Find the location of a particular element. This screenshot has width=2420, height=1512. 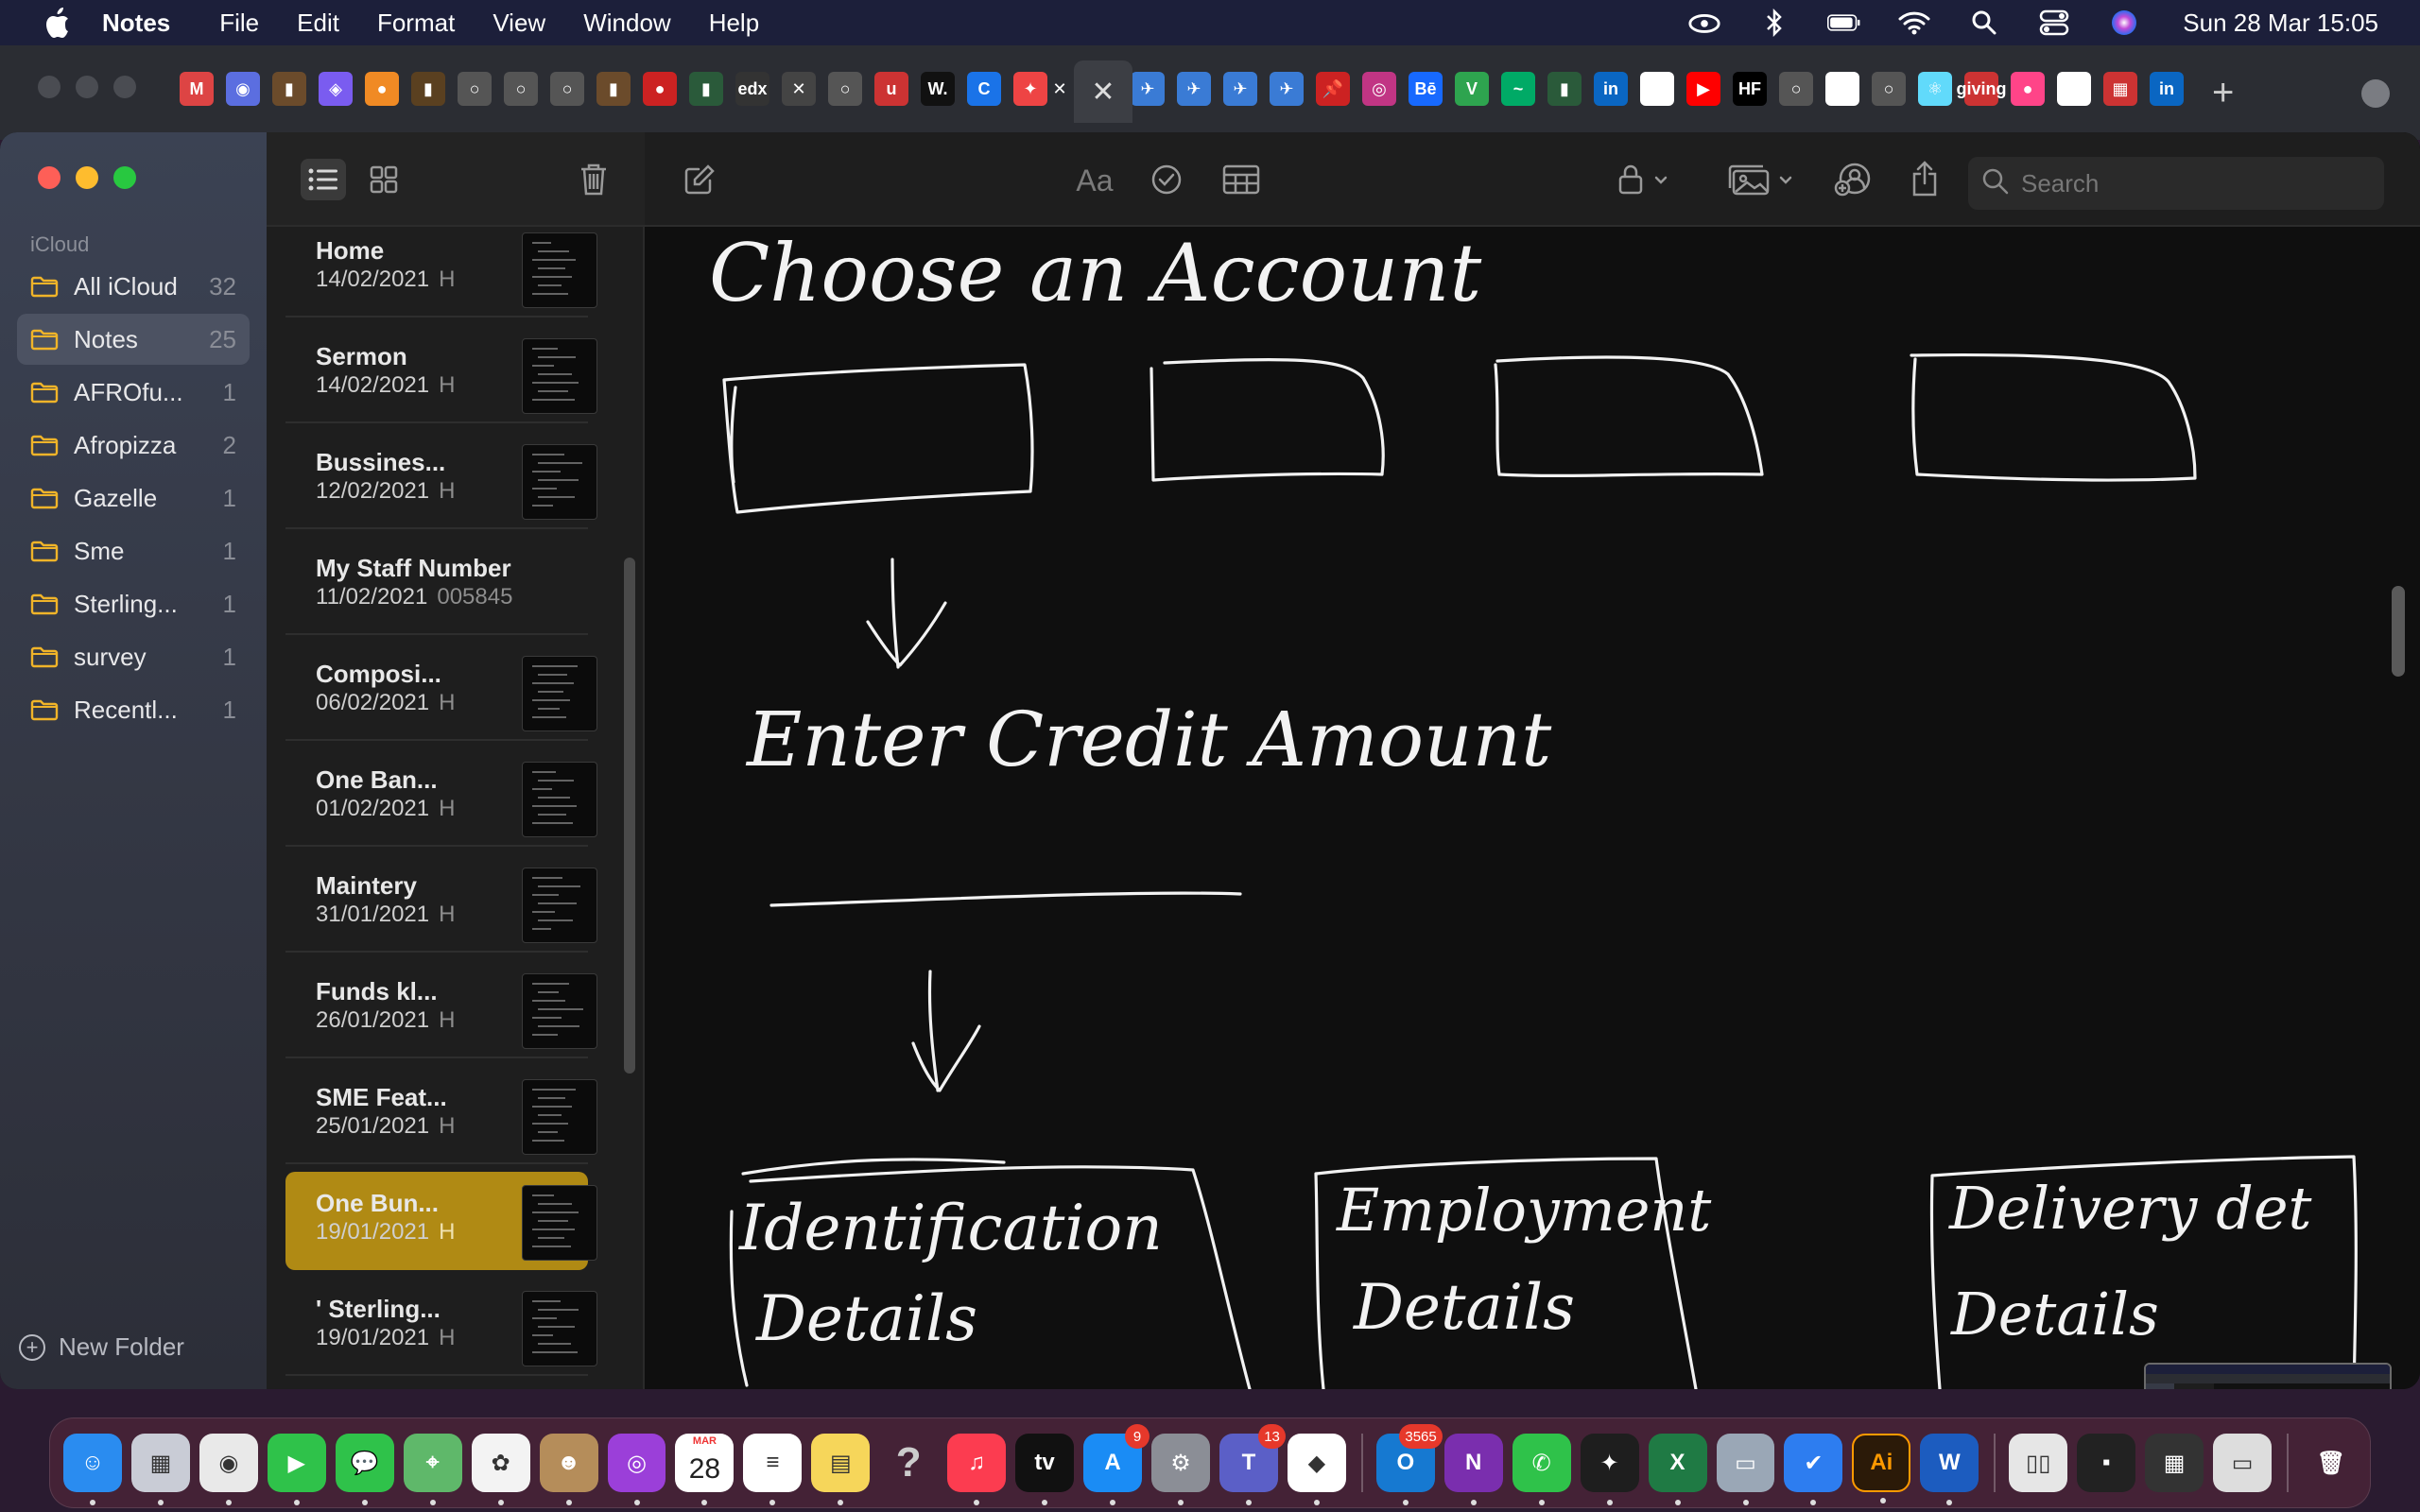

list-view-icon is located at coordinates (323, 179).